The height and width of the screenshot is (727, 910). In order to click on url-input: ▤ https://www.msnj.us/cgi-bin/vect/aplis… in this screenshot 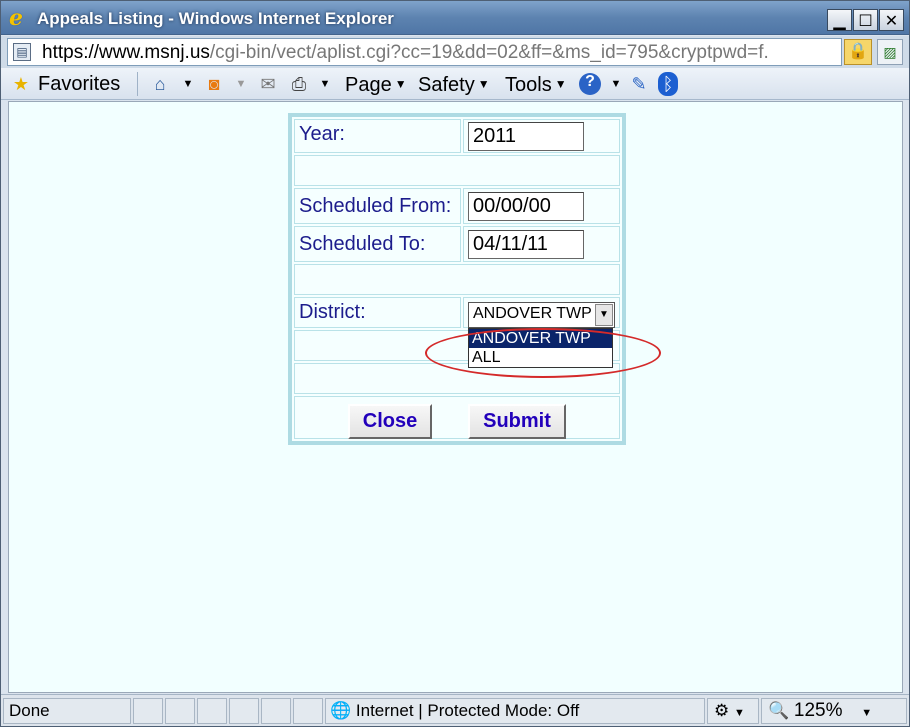, I will do `click(424, 52)`.